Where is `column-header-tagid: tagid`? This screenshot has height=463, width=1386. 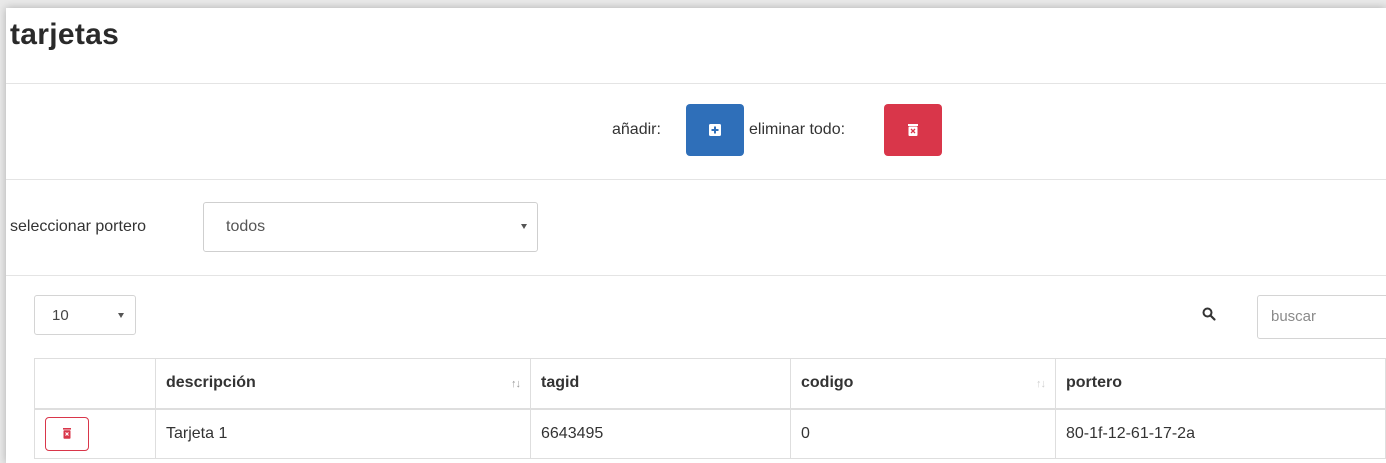 column-header-tagid: tagid is located at coordinates (660, 384).